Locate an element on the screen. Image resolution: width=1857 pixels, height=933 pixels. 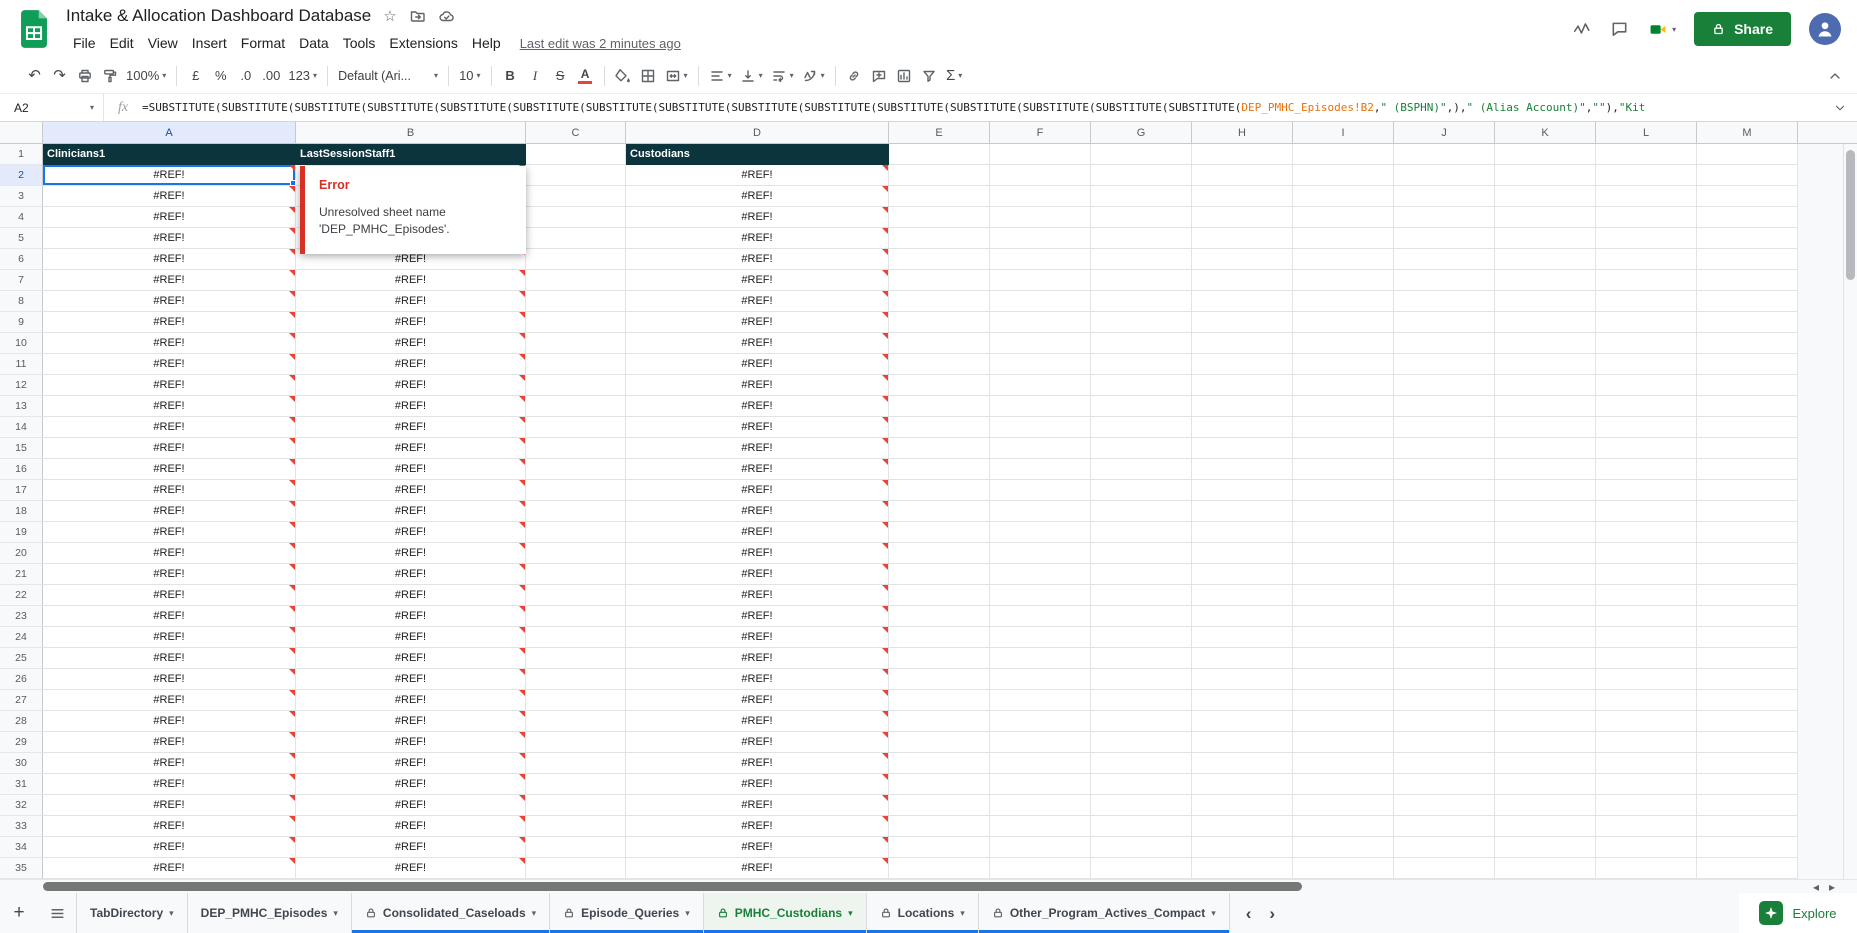
cell-C30 is located at coordinates (576, 763).